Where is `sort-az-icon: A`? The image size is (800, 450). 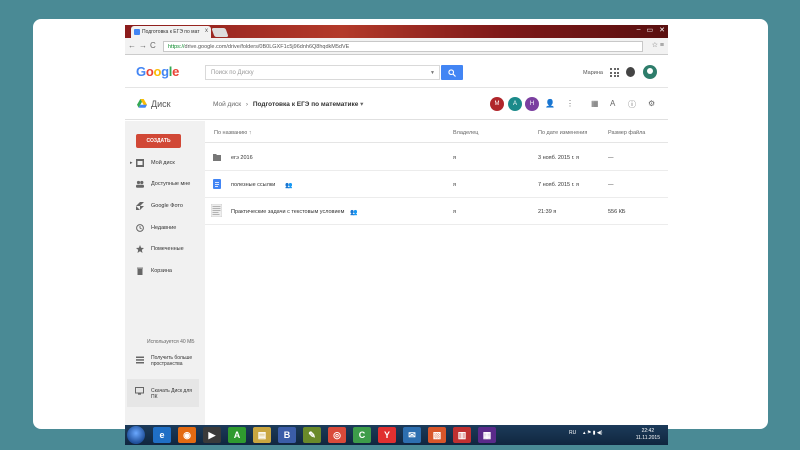
sort-az-icon: A is located at coordinates (612, 103).